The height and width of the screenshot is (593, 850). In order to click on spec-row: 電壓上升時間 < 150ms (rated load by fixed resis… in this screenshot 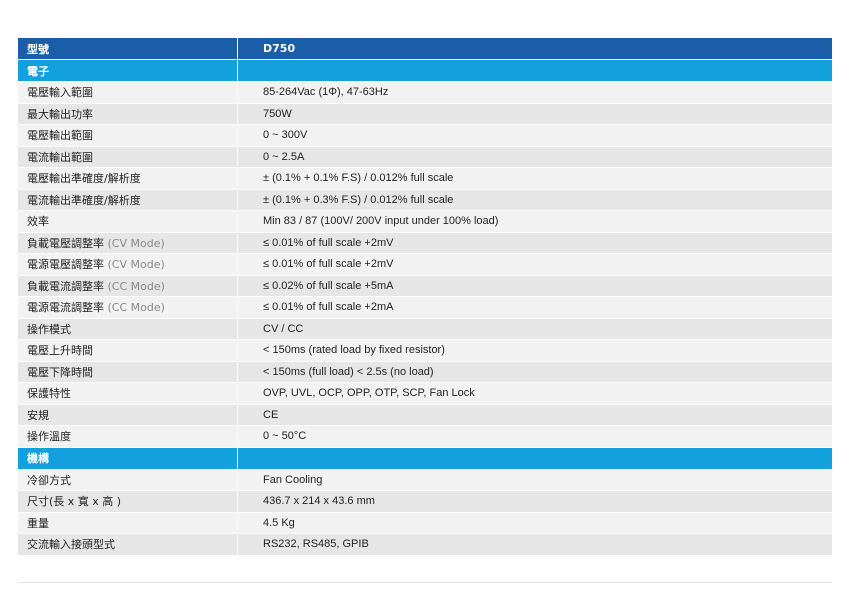, I will do `click(425, 351)`.